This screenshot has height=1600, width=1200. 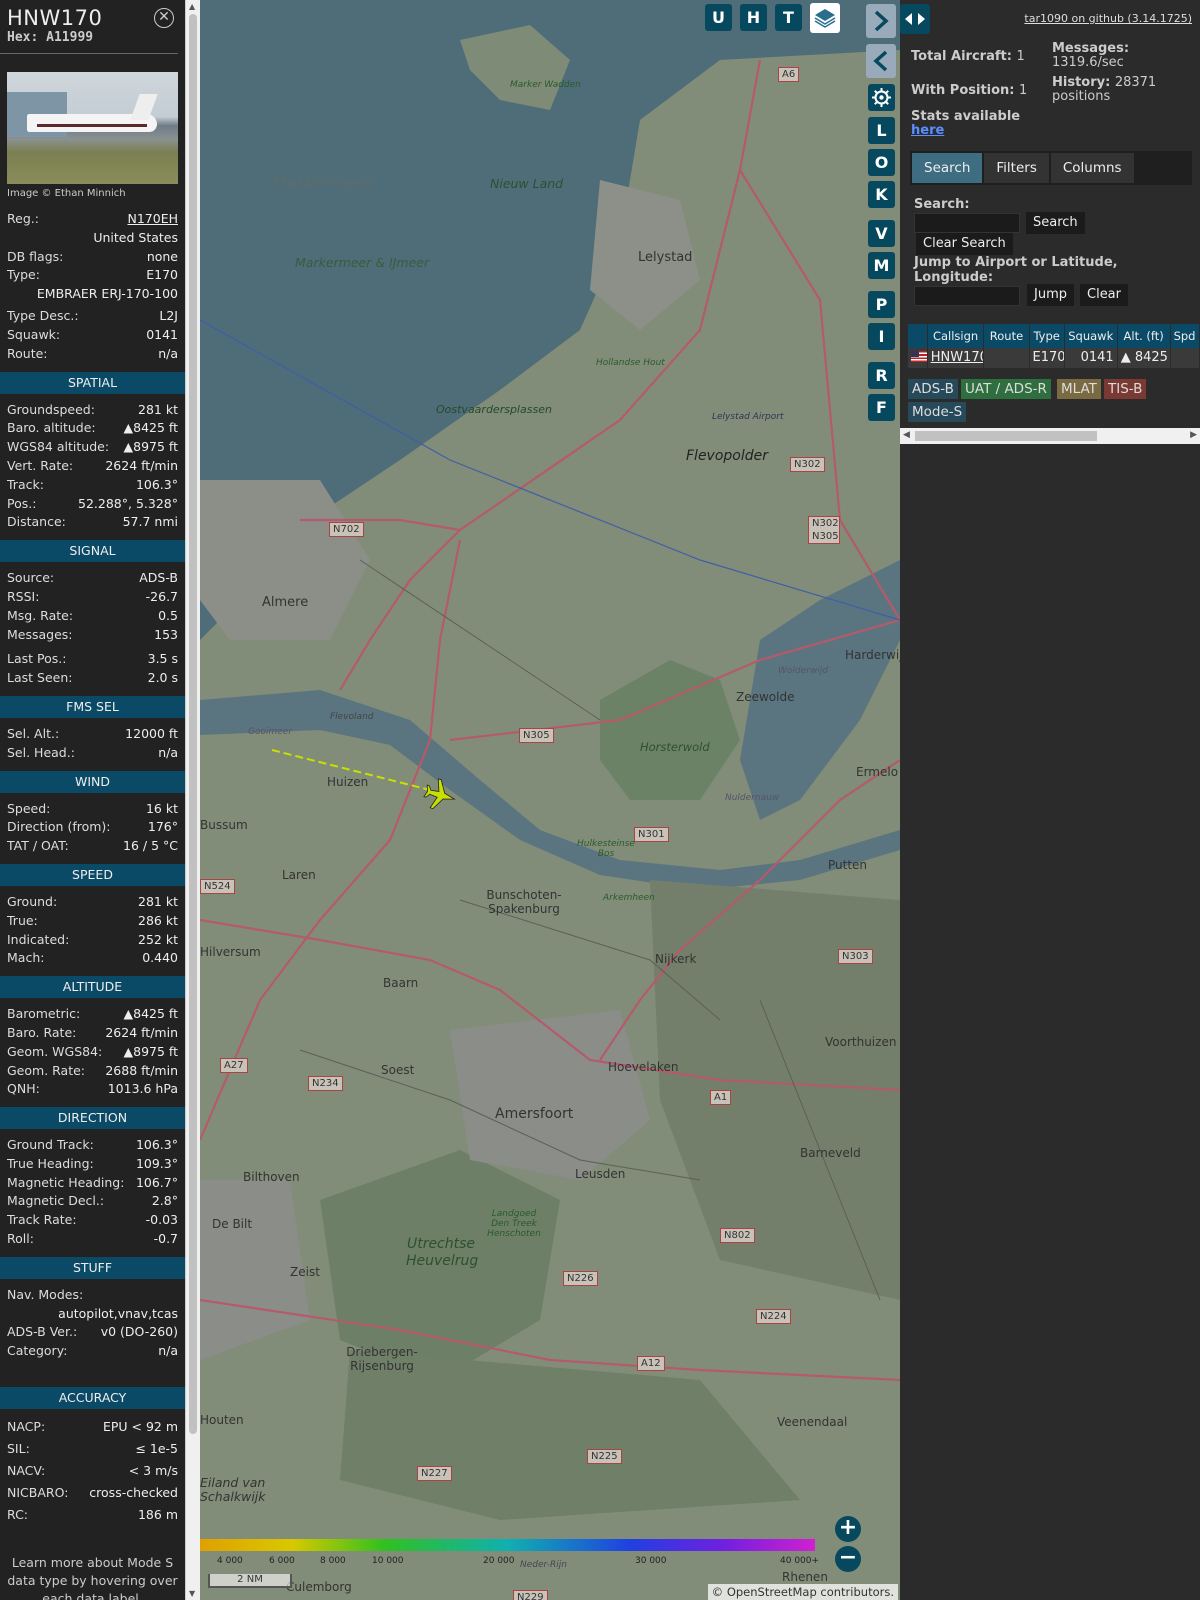 What do you see at coordinates (942, 204) in the screenshot?
I see `search-label: Search:` at bounding box center [942, 204].